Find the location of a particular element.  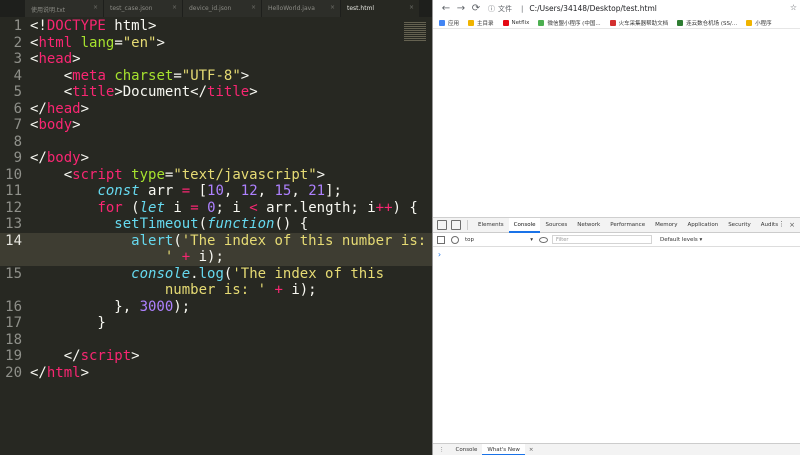

code-line: <head> is located at coordinates (55, 59).